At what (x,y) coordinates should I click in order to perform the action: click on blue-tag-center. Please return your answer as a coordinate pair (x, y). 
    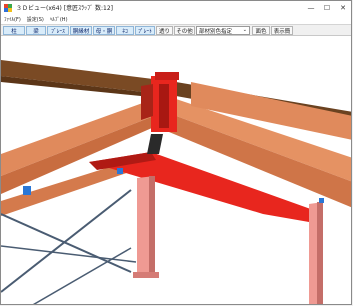
    Looking at the image, I should click on (120, 171).